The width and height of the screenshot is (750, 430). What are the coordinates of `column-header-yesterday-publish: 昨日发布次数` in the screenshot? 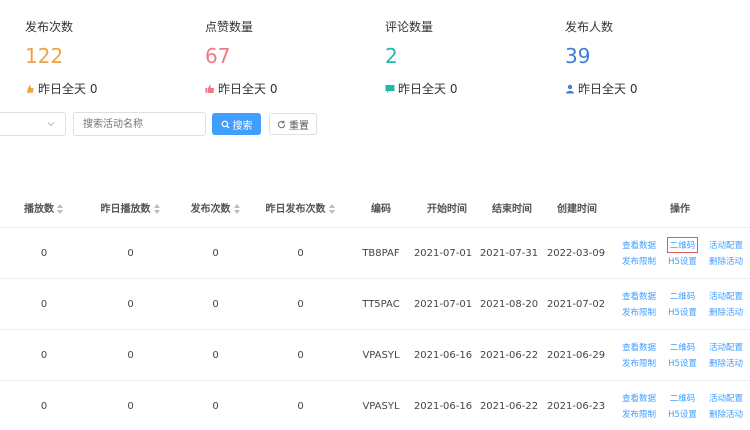 It's located at (300, 210).